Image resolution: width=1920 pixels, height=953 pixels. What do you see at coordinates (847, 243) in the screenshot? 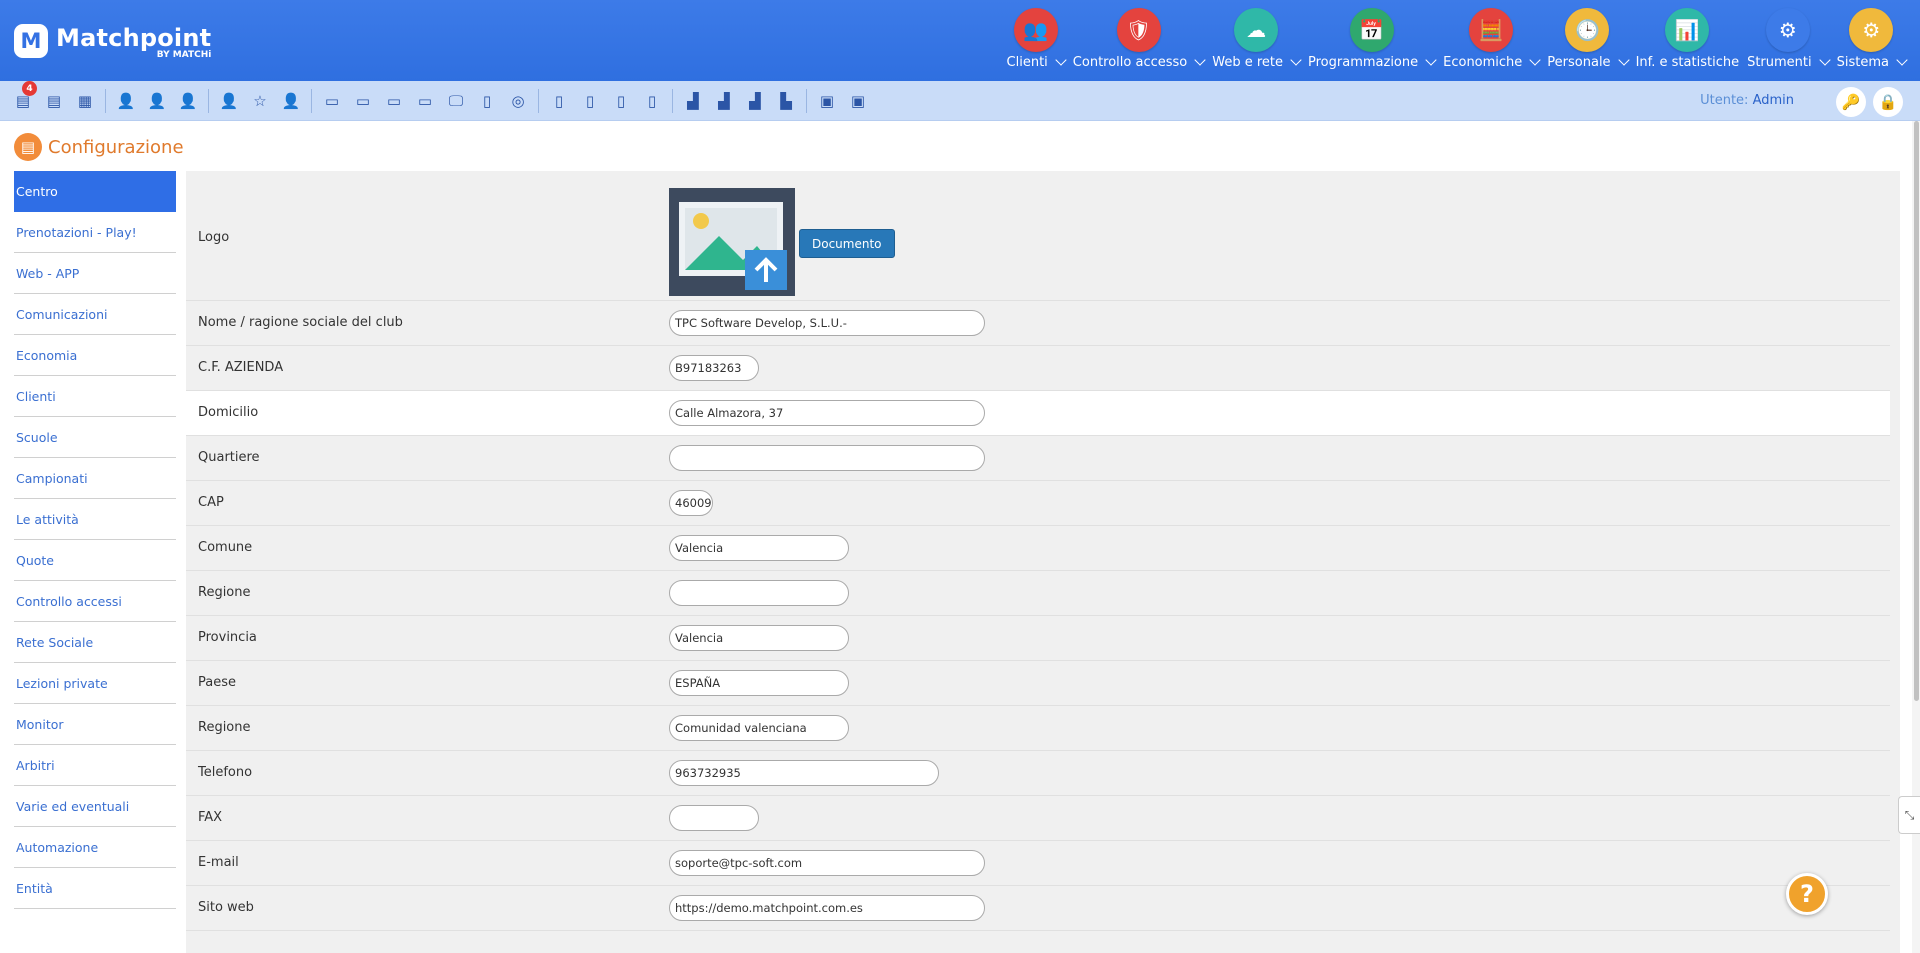
I see `upload-document-button: Documento` at bounding box center [847, 243].